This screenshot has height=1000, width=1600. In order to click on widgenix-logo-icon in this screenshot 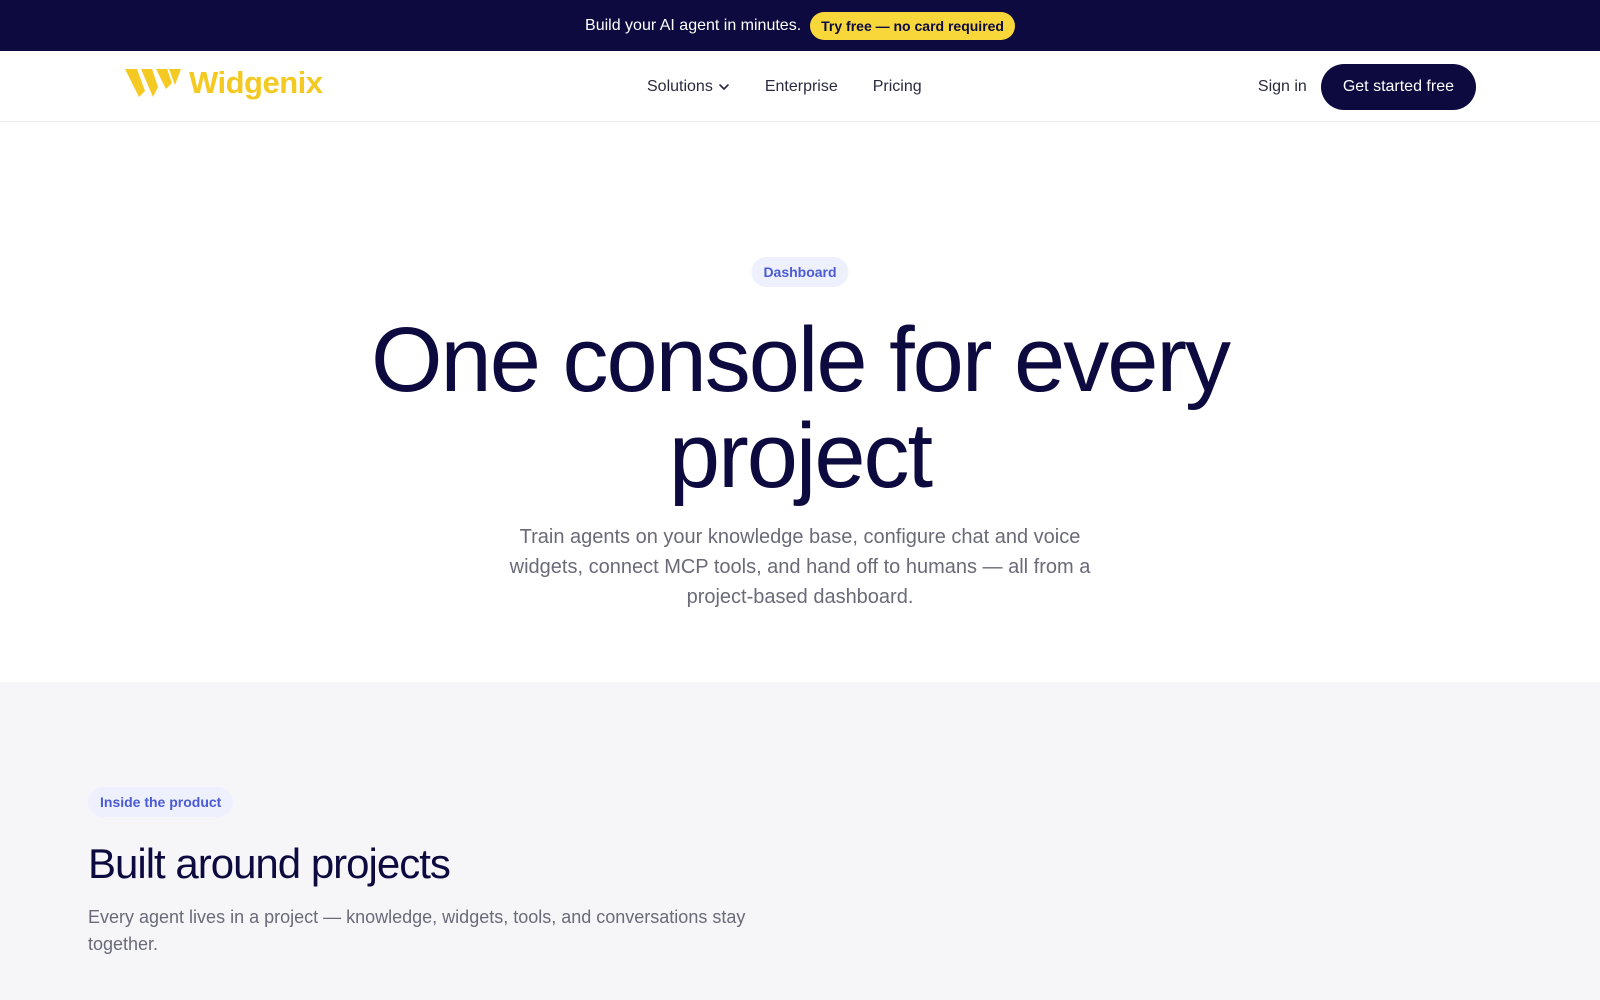, I will do `click(153, 83)`.